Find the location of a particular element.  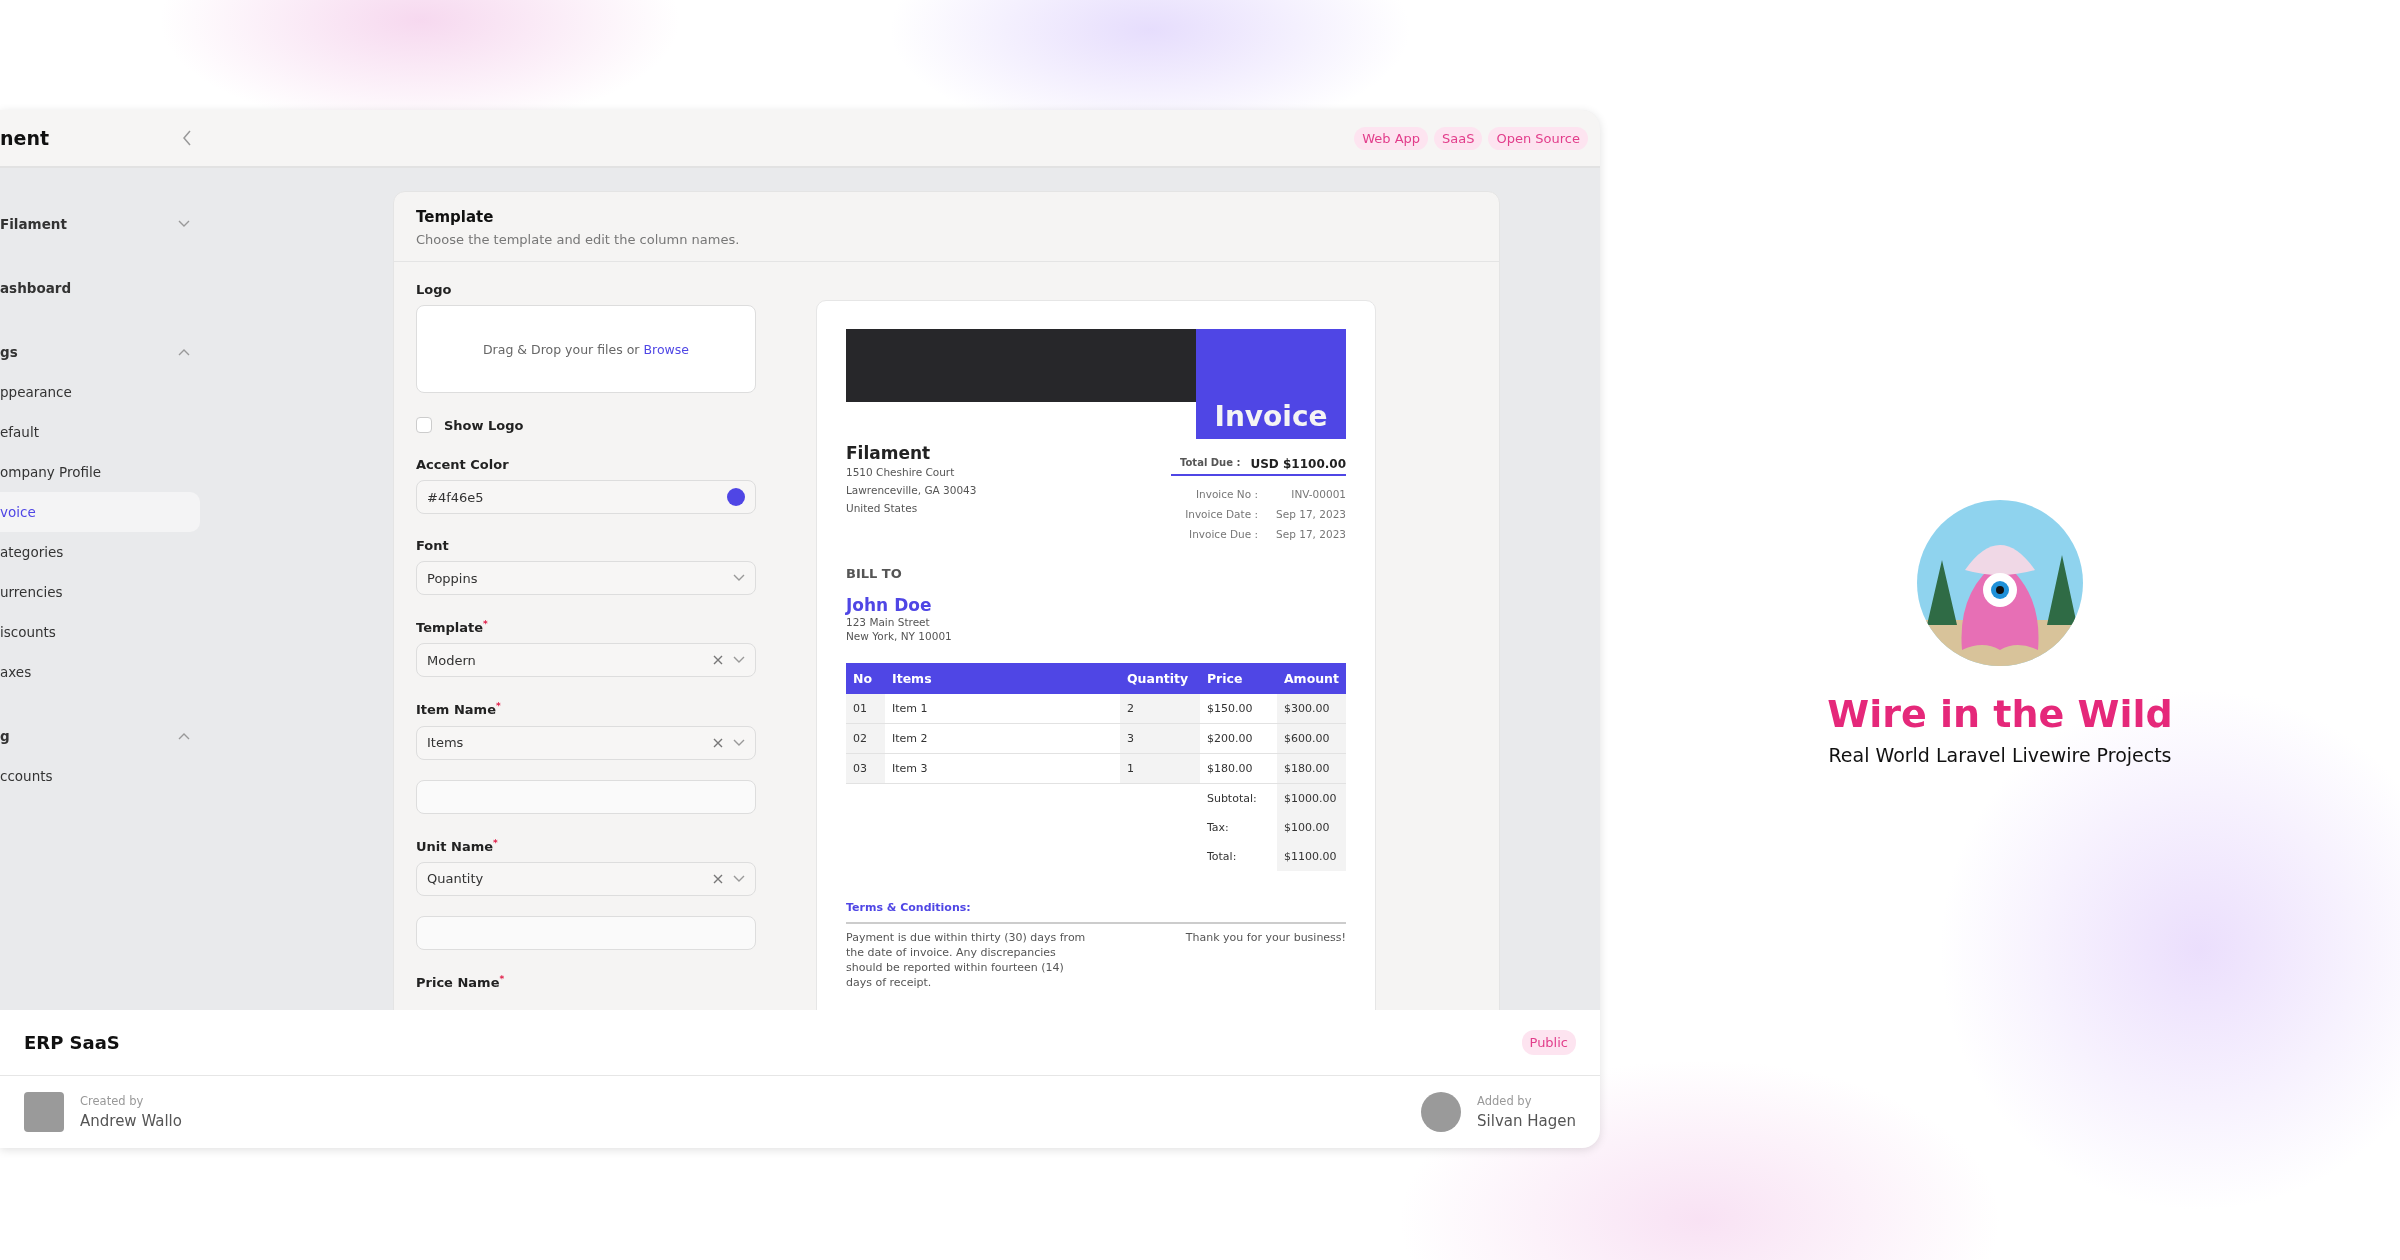

browse-link: Browse is located at coordinates (666, 349).